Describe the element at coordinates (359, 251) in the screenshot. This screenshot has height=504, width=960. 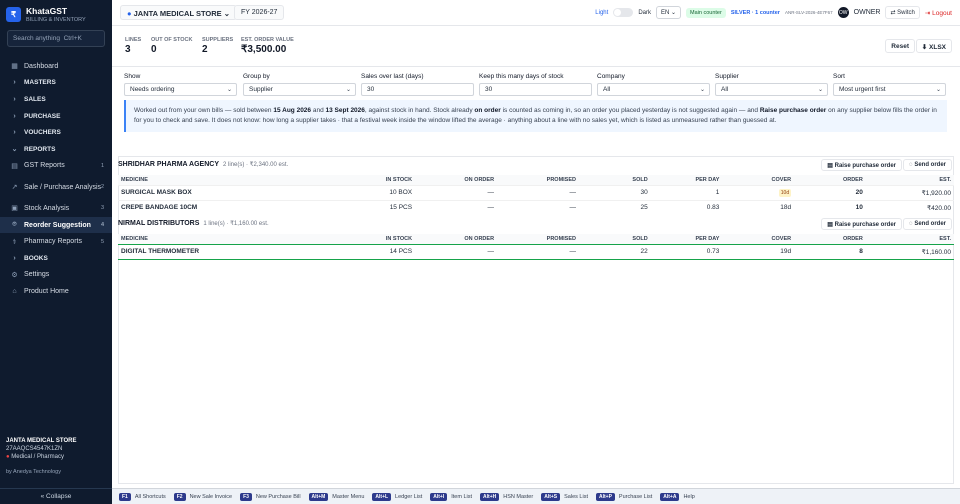
I see `cell-in-stock: 14 PCS` at that location.